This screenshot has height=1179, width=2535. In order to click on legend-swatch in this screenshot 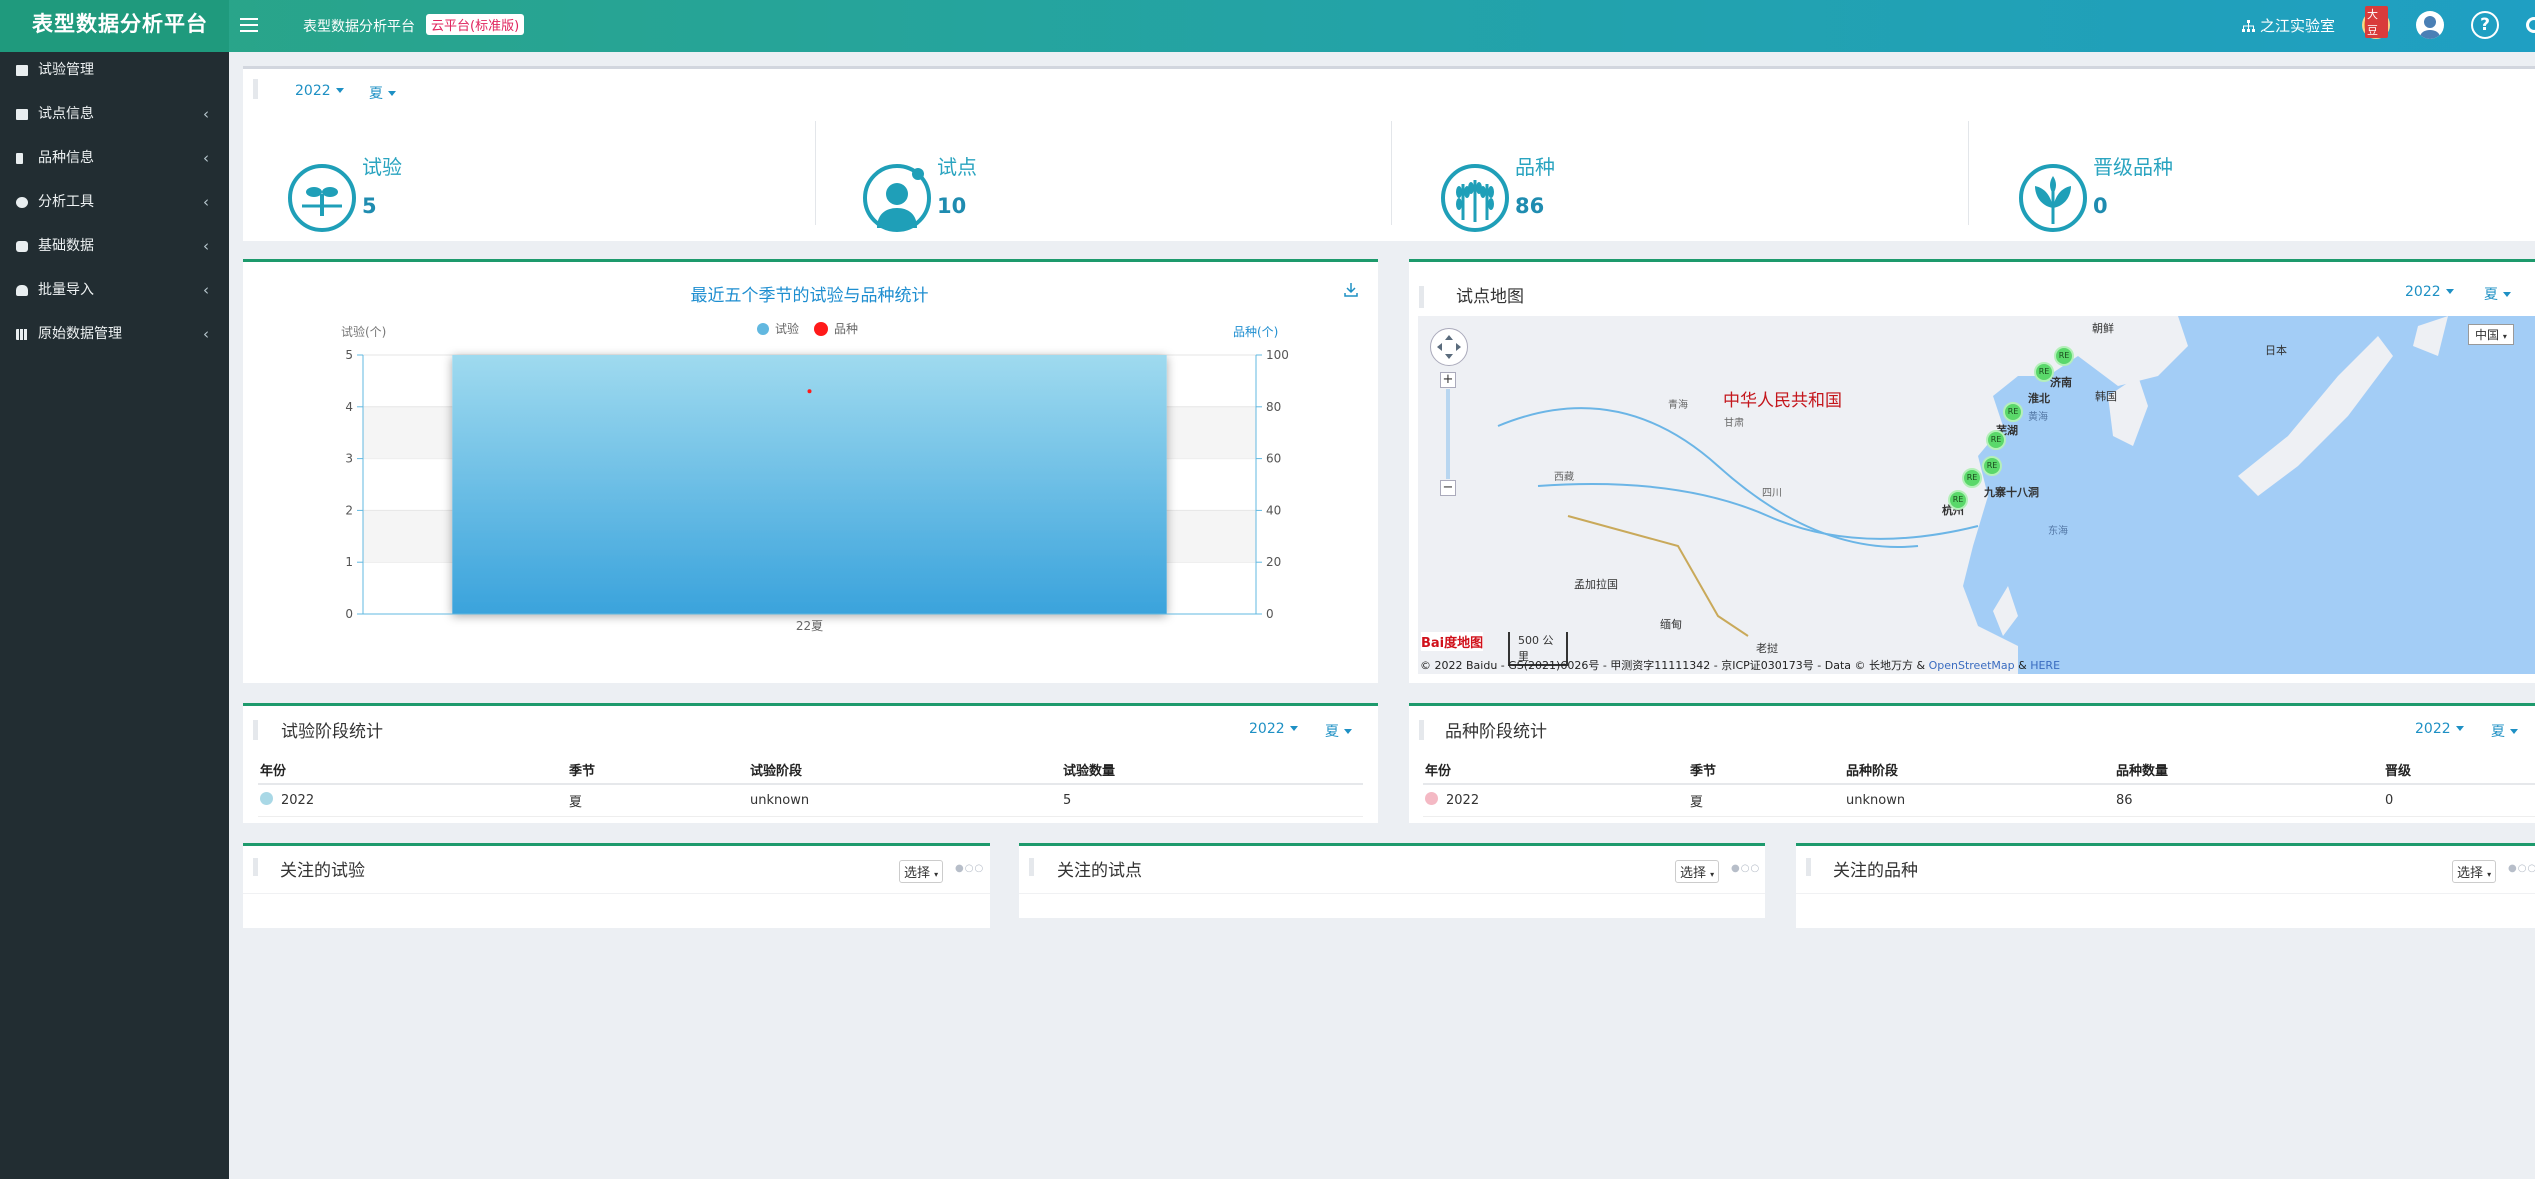, I will do `click(821, 329)`.